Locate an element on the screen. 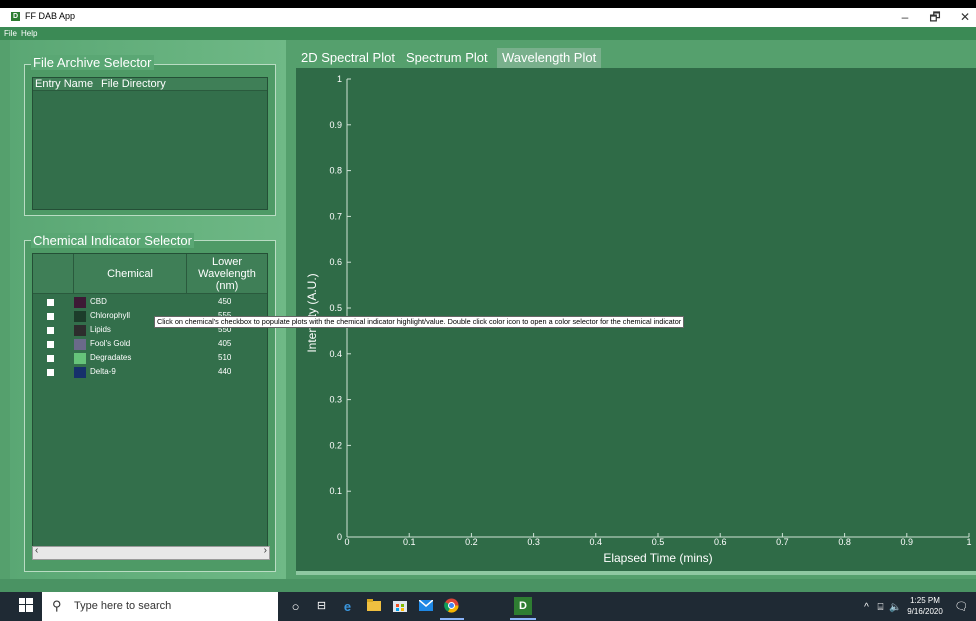 This screenshot has width=976, height=621. y-tick-label: 0.8 is located at coordinates (335, 171).